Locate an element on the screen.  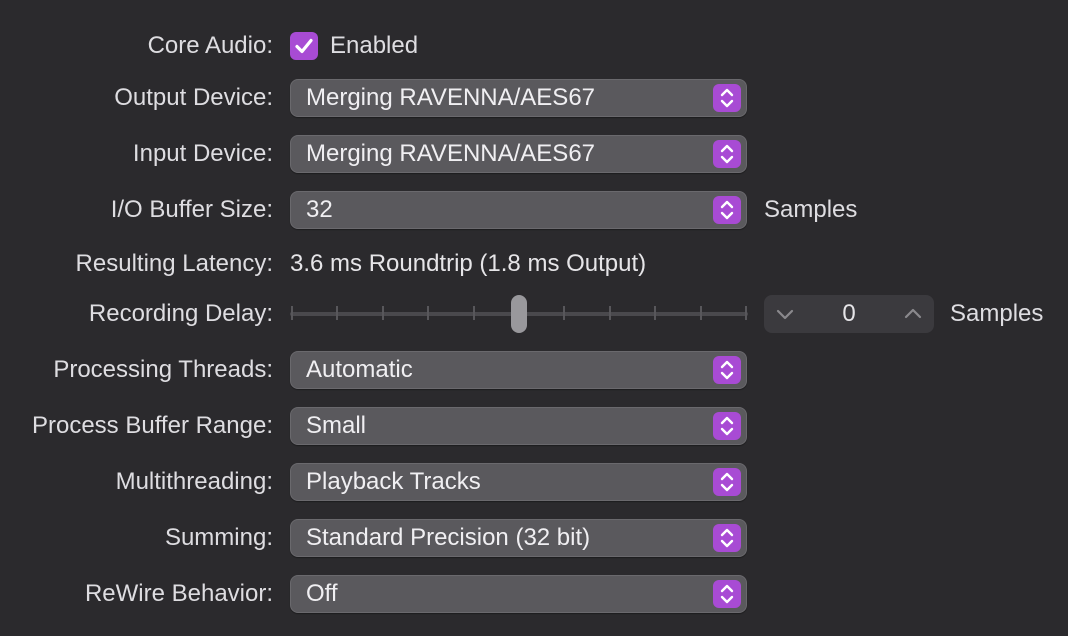
recording-delay-row: Recording Delay: 0 Samples is located at coordinates (534, 314).